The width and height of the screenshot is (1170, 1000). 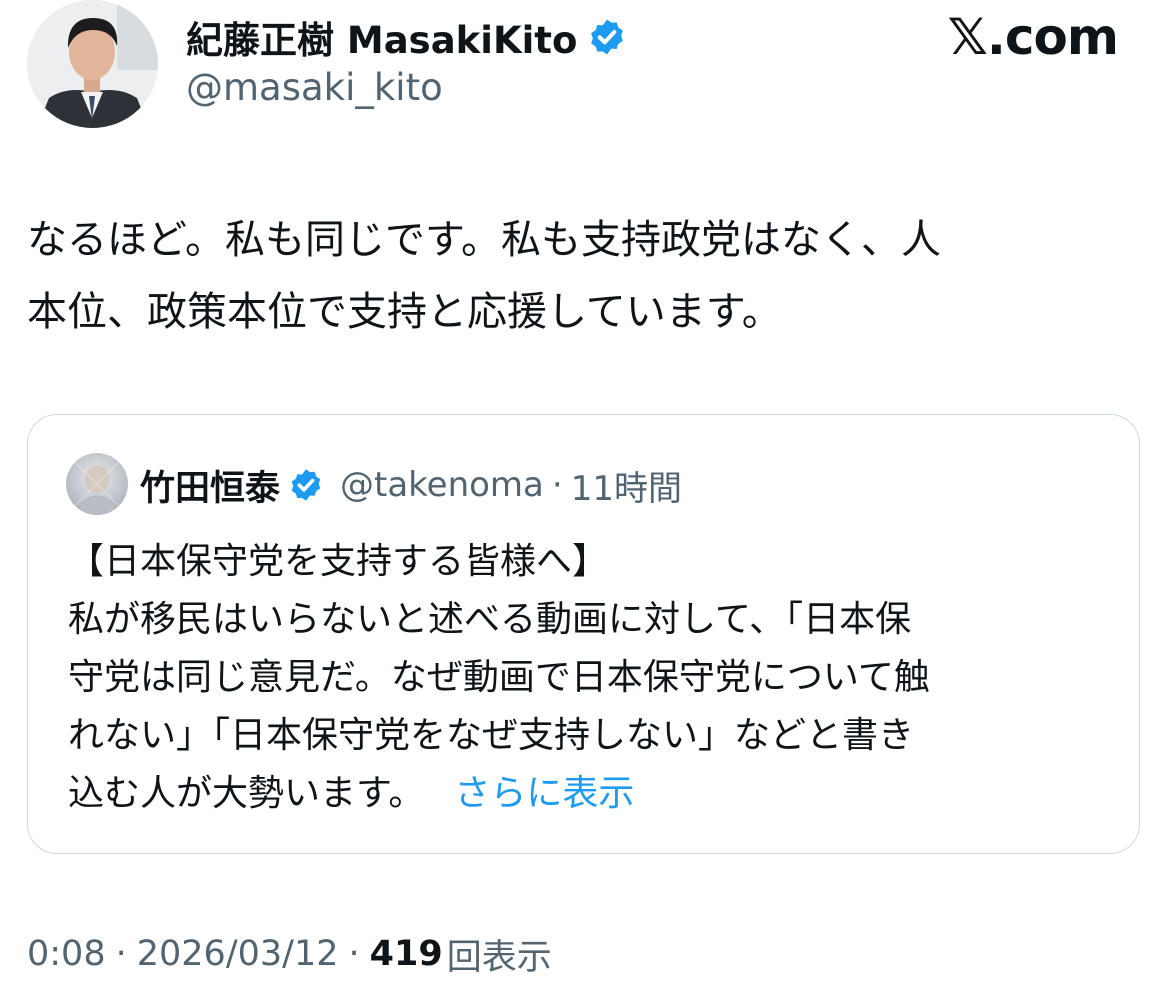 I want to click on quoted-text-line: 守党は同じ意見だ。なぜ動画で日本保守党について触, so click(x=499, y=677).